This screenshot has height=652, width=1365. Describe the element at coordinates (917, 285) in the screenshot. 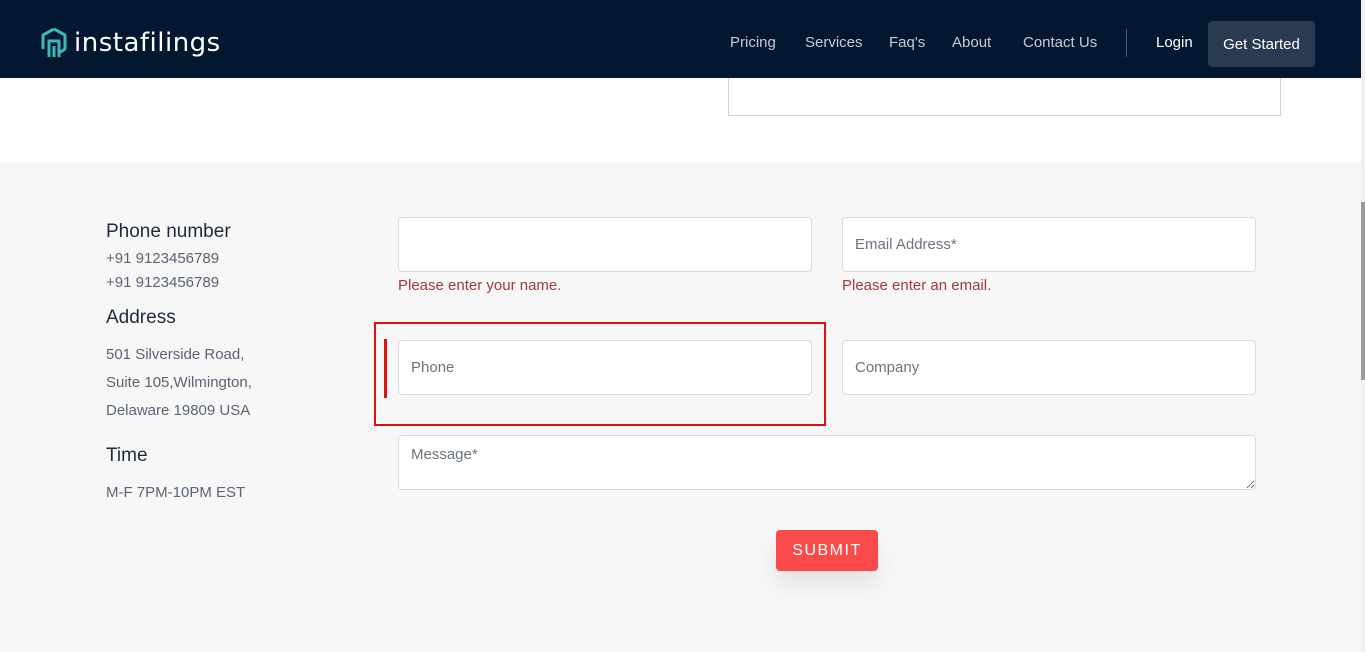

I see `email-error: Please enter an email.` at that location.